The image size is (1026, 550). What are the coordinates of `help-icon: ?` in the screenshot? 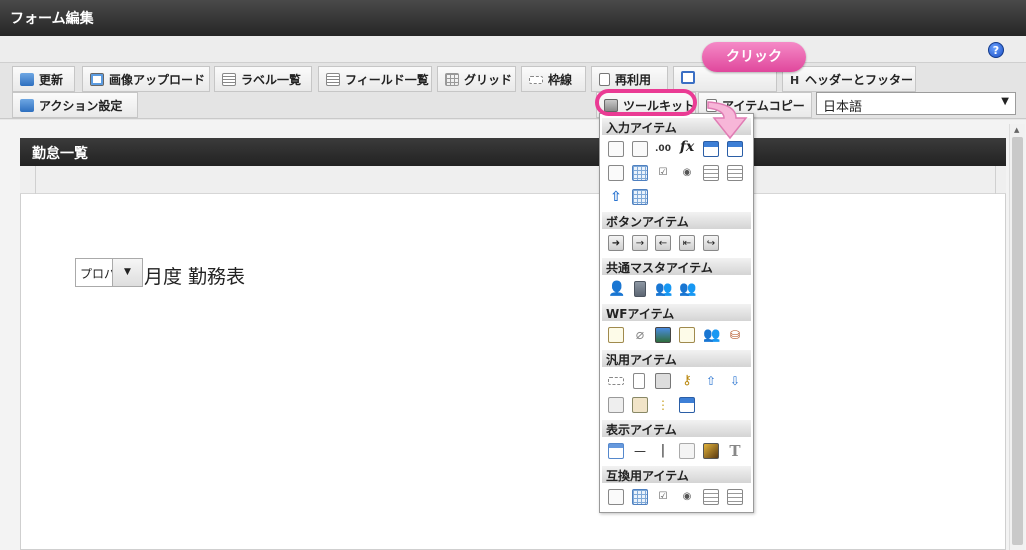 It's located at (996, 50).